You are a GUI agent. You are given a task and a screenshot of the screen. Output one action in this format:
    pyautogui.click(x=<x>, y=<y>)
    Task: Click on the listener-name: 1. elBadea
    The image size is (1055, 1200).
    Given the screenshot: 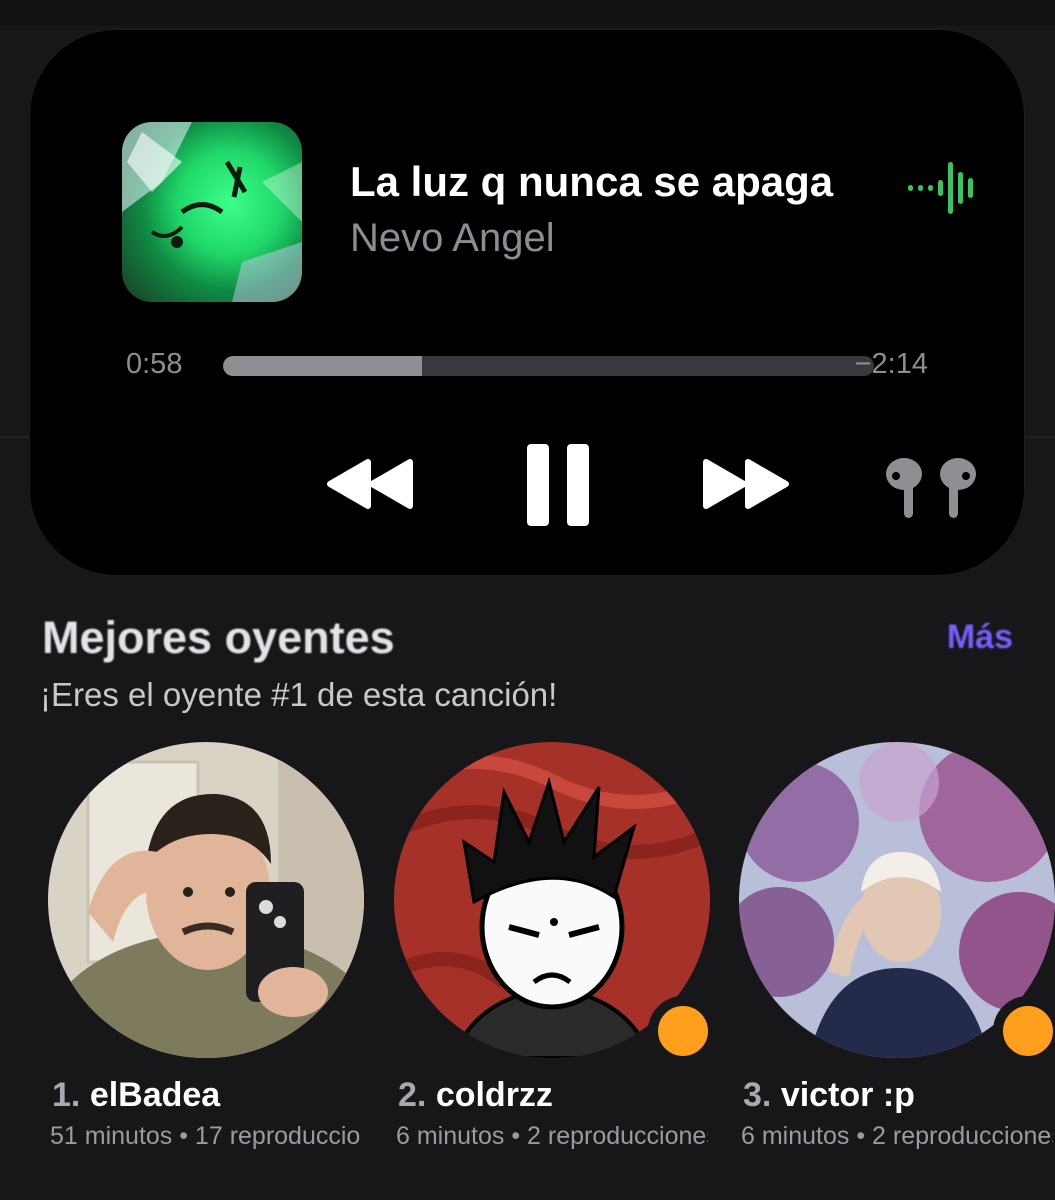 What is the action you would take?
    pyautogui.click(x=136, y=1095)
    